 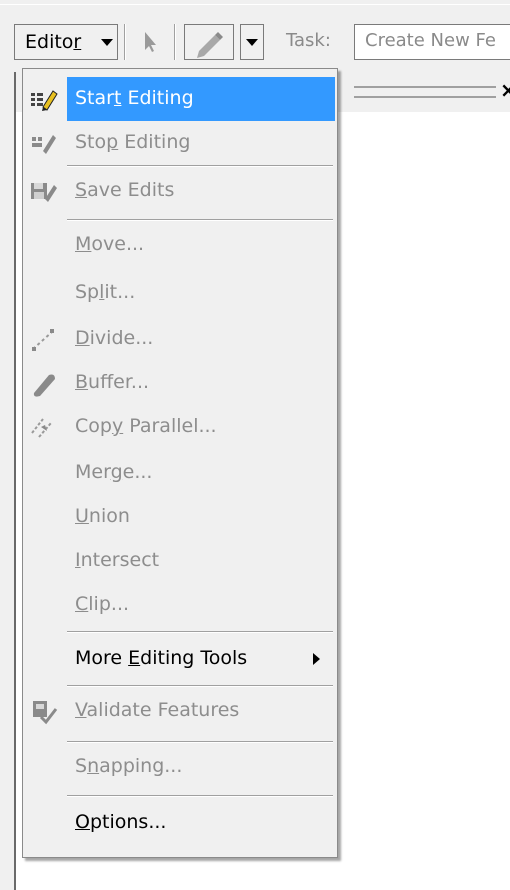 I want to click on divide-icon, so click(x=43, y=340).